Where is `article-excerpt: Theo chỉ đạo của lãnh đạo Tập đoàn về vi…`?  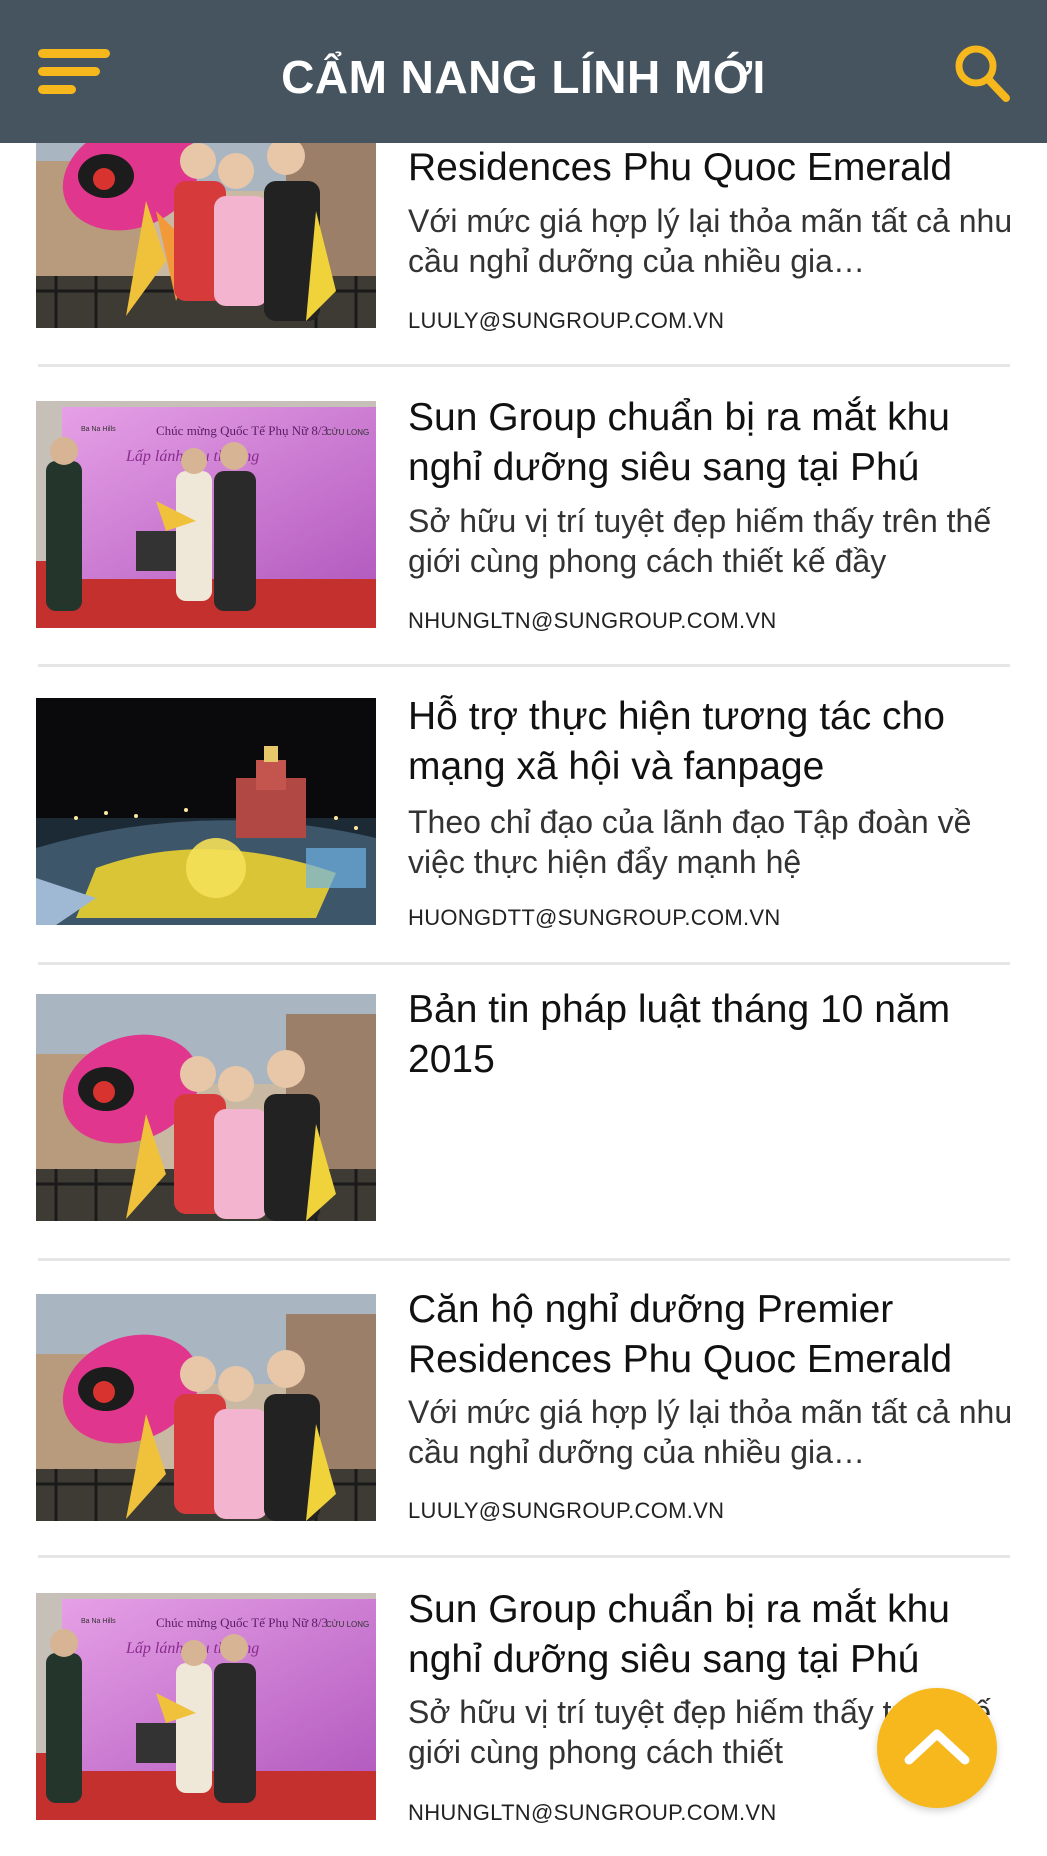 article-excerpt: Theo chỉ đạo của lãnh đạo Tập đoàn về vi… is located at coordinates (690, 842).